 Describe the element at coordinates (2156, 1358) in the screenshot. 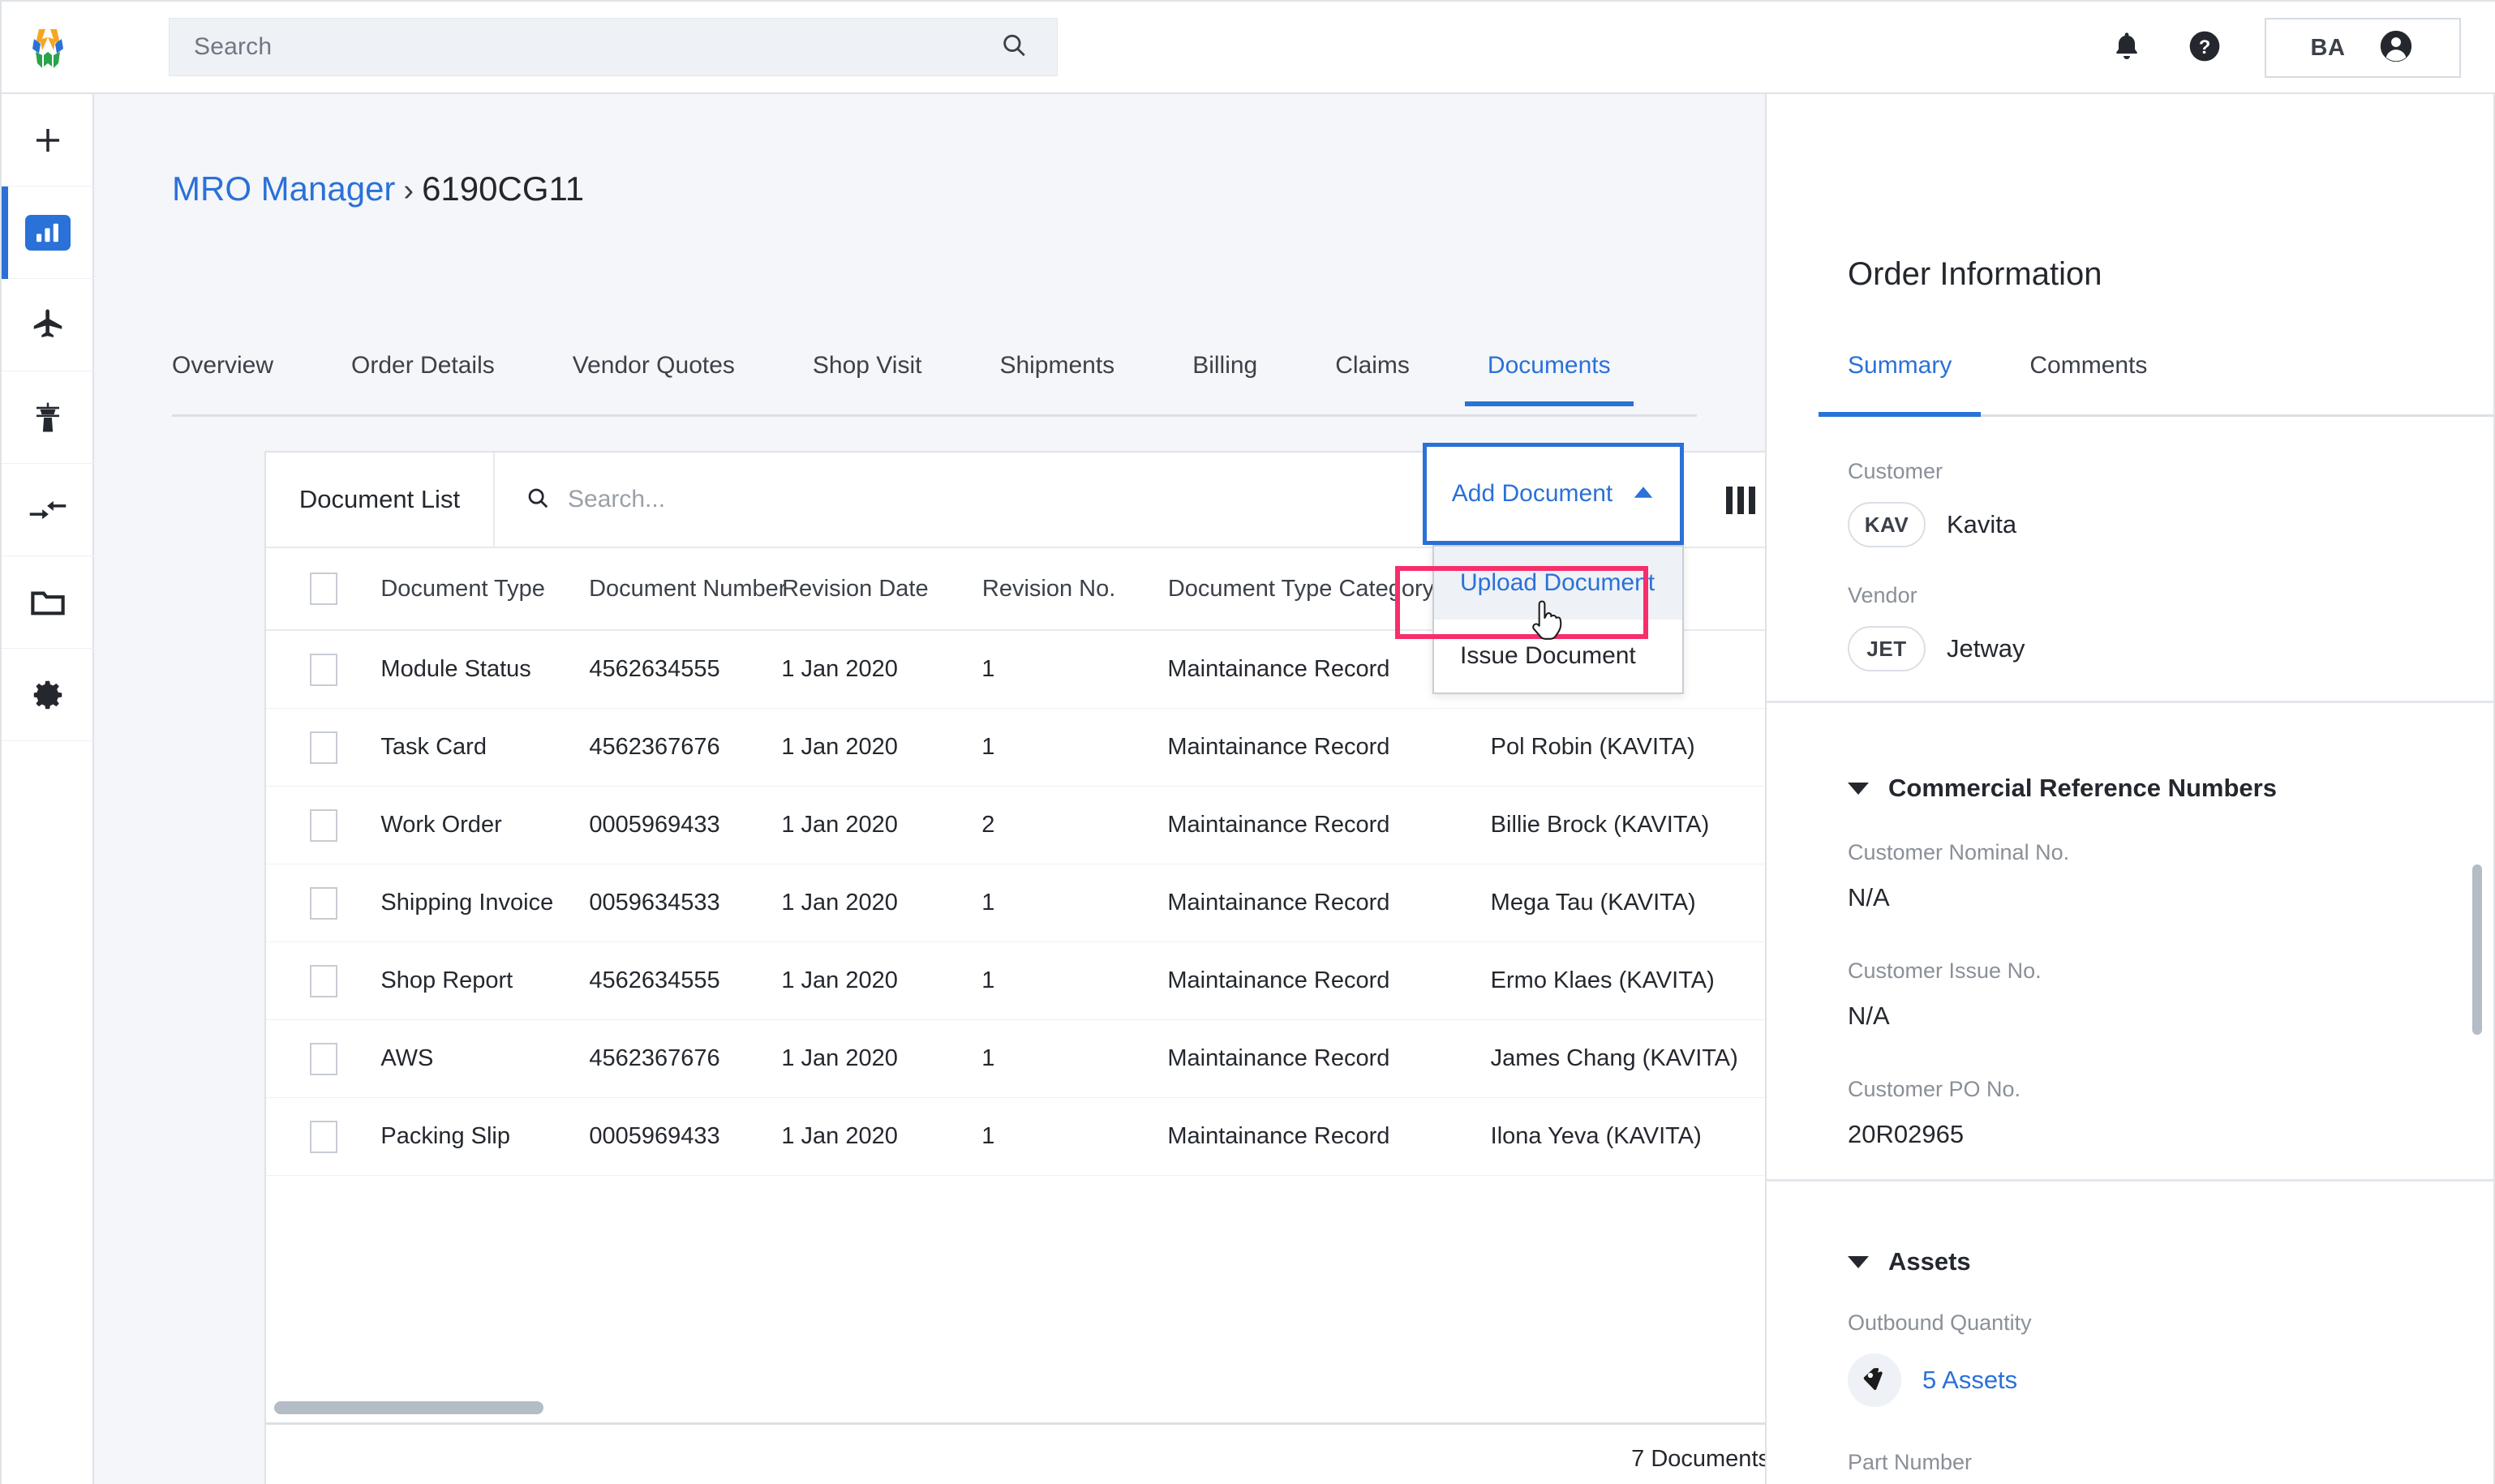

I see `outbound-quantity-field: Outbound Quantity 5 Assets` at that location.